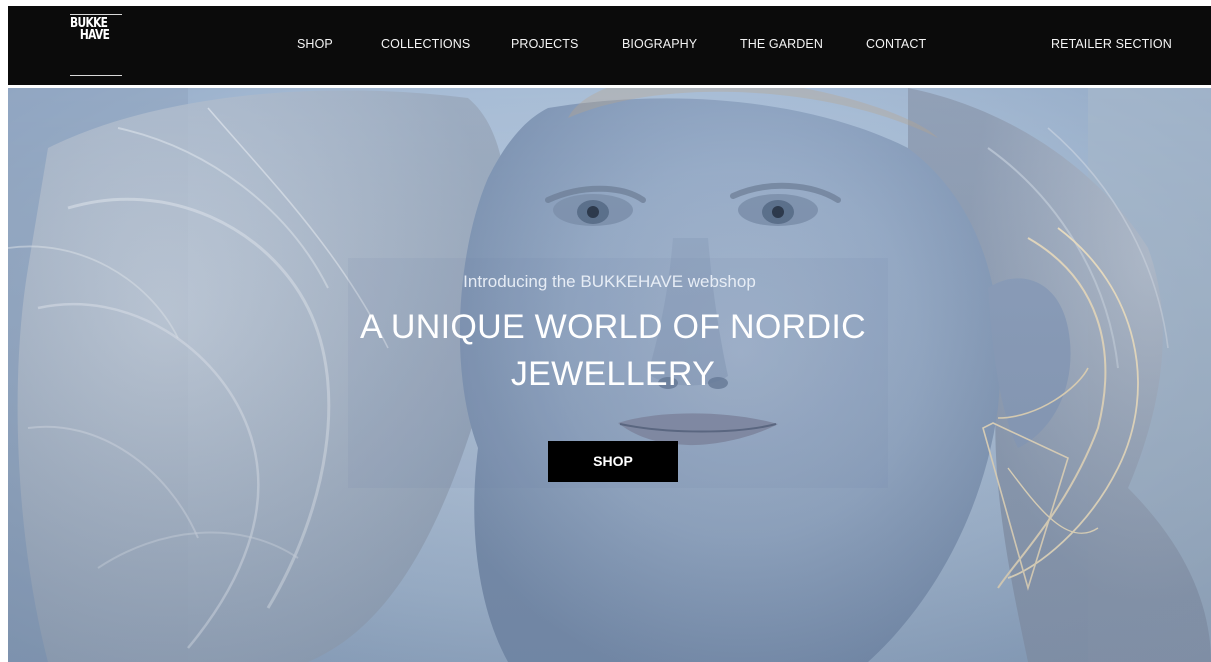 Image resolution: width=1211 pixels, height=662 pixels. What do you see at coordinates (609, 281) in the screenshot?
I see `hero-intro: Introducing the BUKKEHAVE webshop` at bounding box center [609, 281].